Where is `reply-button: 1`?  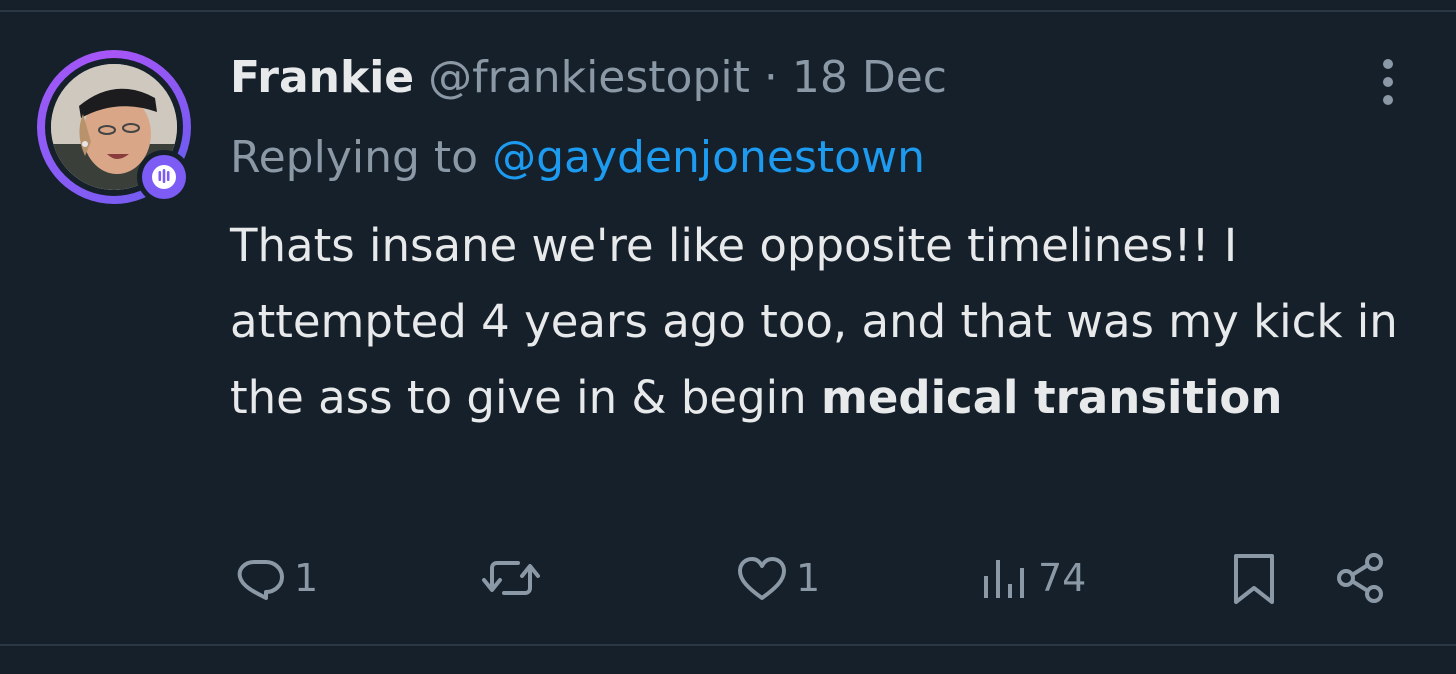 reply-button: 1 is located at coordinates (274, 578).